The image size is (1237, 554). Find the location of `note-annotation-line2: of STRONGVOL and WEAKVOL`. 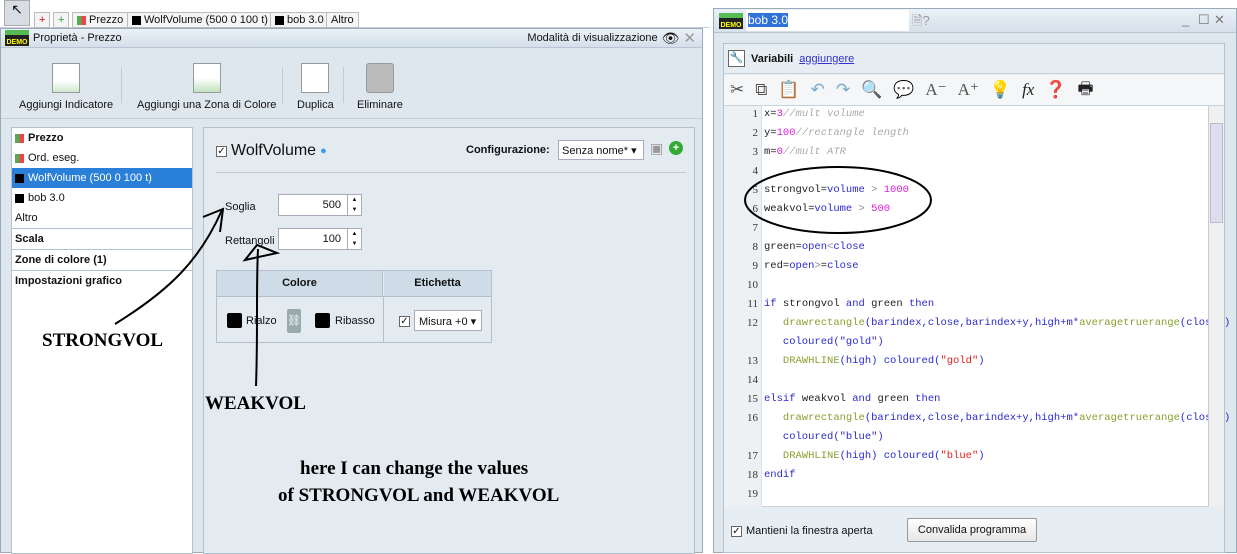

note-annotation-line2: of STRONGVOL and WEAKVOL is located at coordinates (419, 495).